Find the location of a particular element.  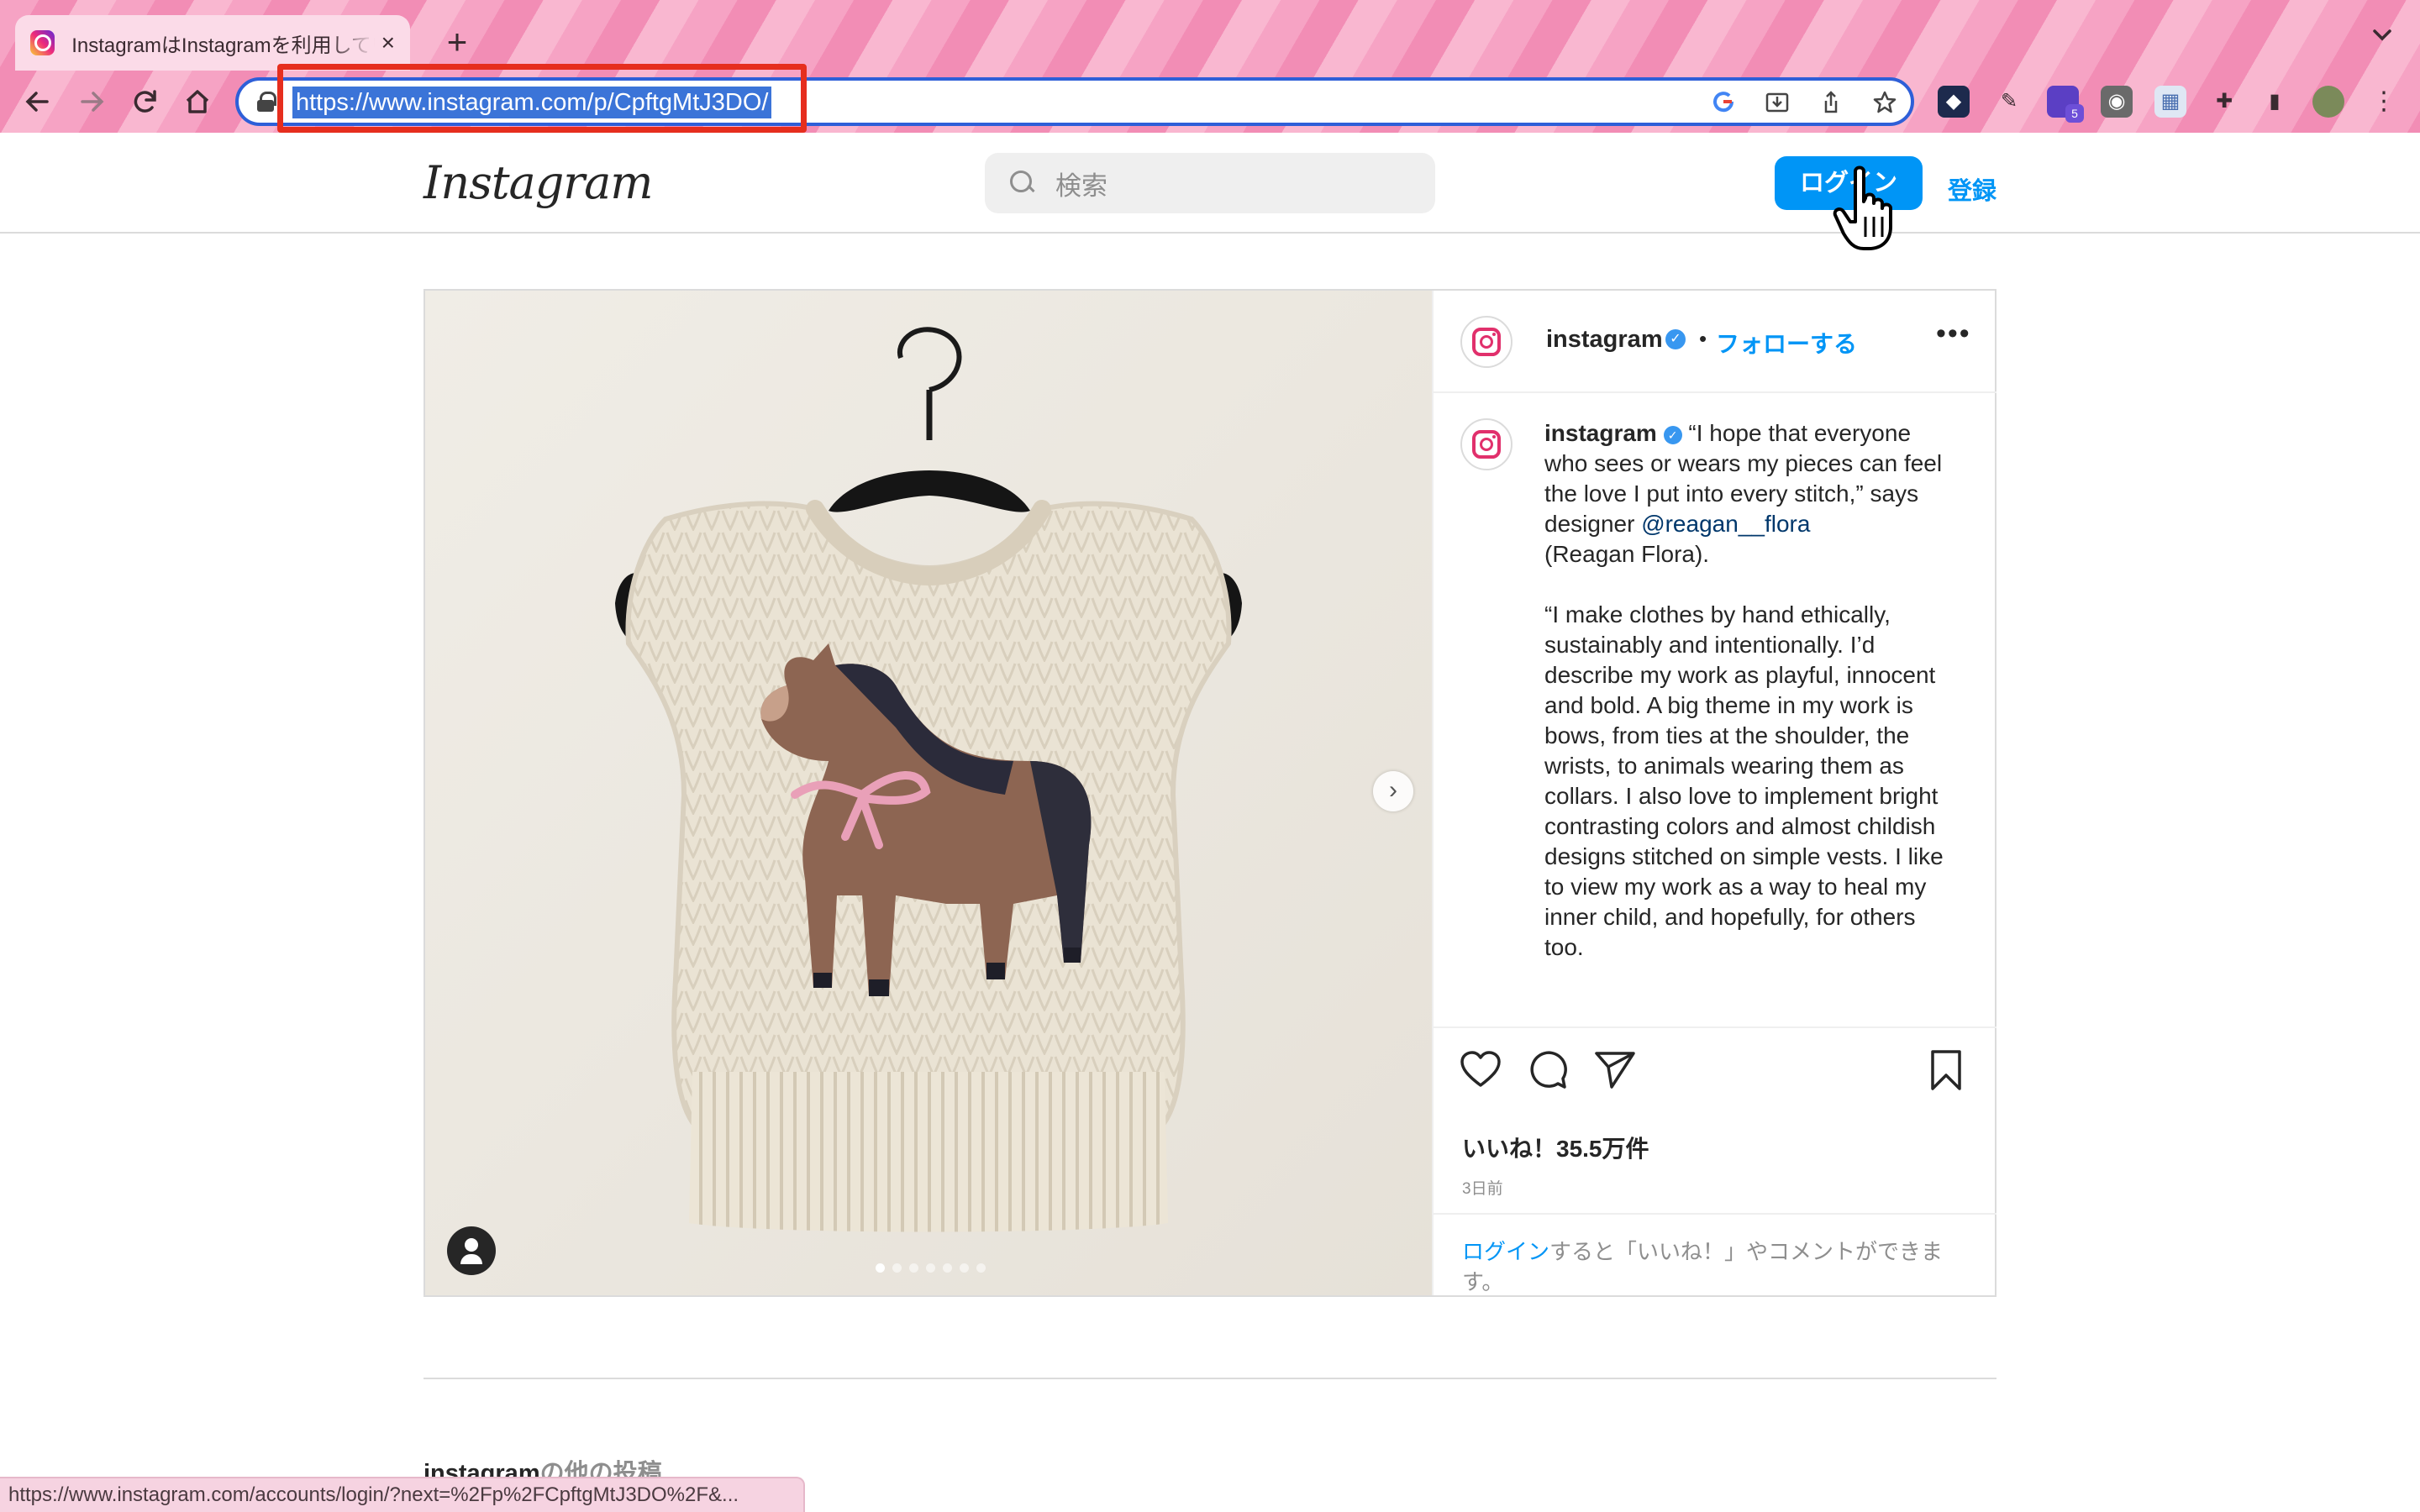

extension-badge: 5 is located at coordinates (2074, 113).